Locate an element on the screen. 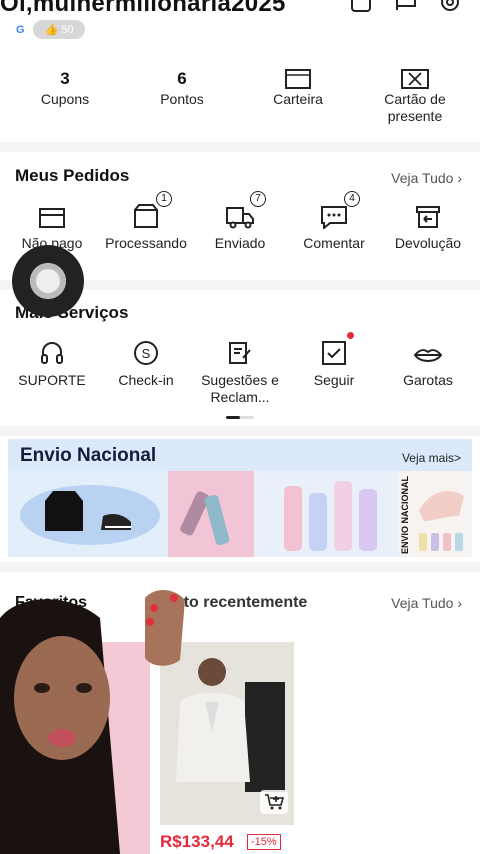 The image size is (480, 854). service-follow-label: Seguir is located at coordinates (334, 380).